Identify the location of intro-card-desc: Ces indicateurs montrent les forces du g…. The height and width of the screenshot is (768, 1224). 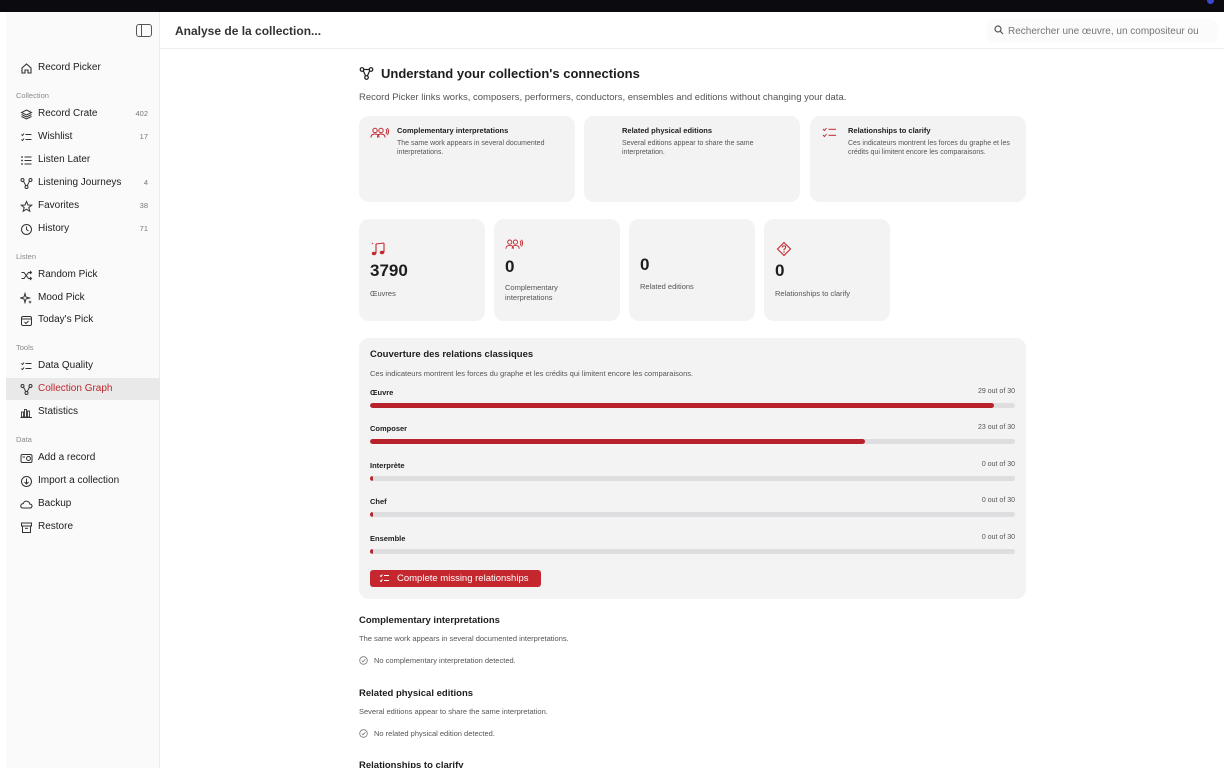
(929, 148).